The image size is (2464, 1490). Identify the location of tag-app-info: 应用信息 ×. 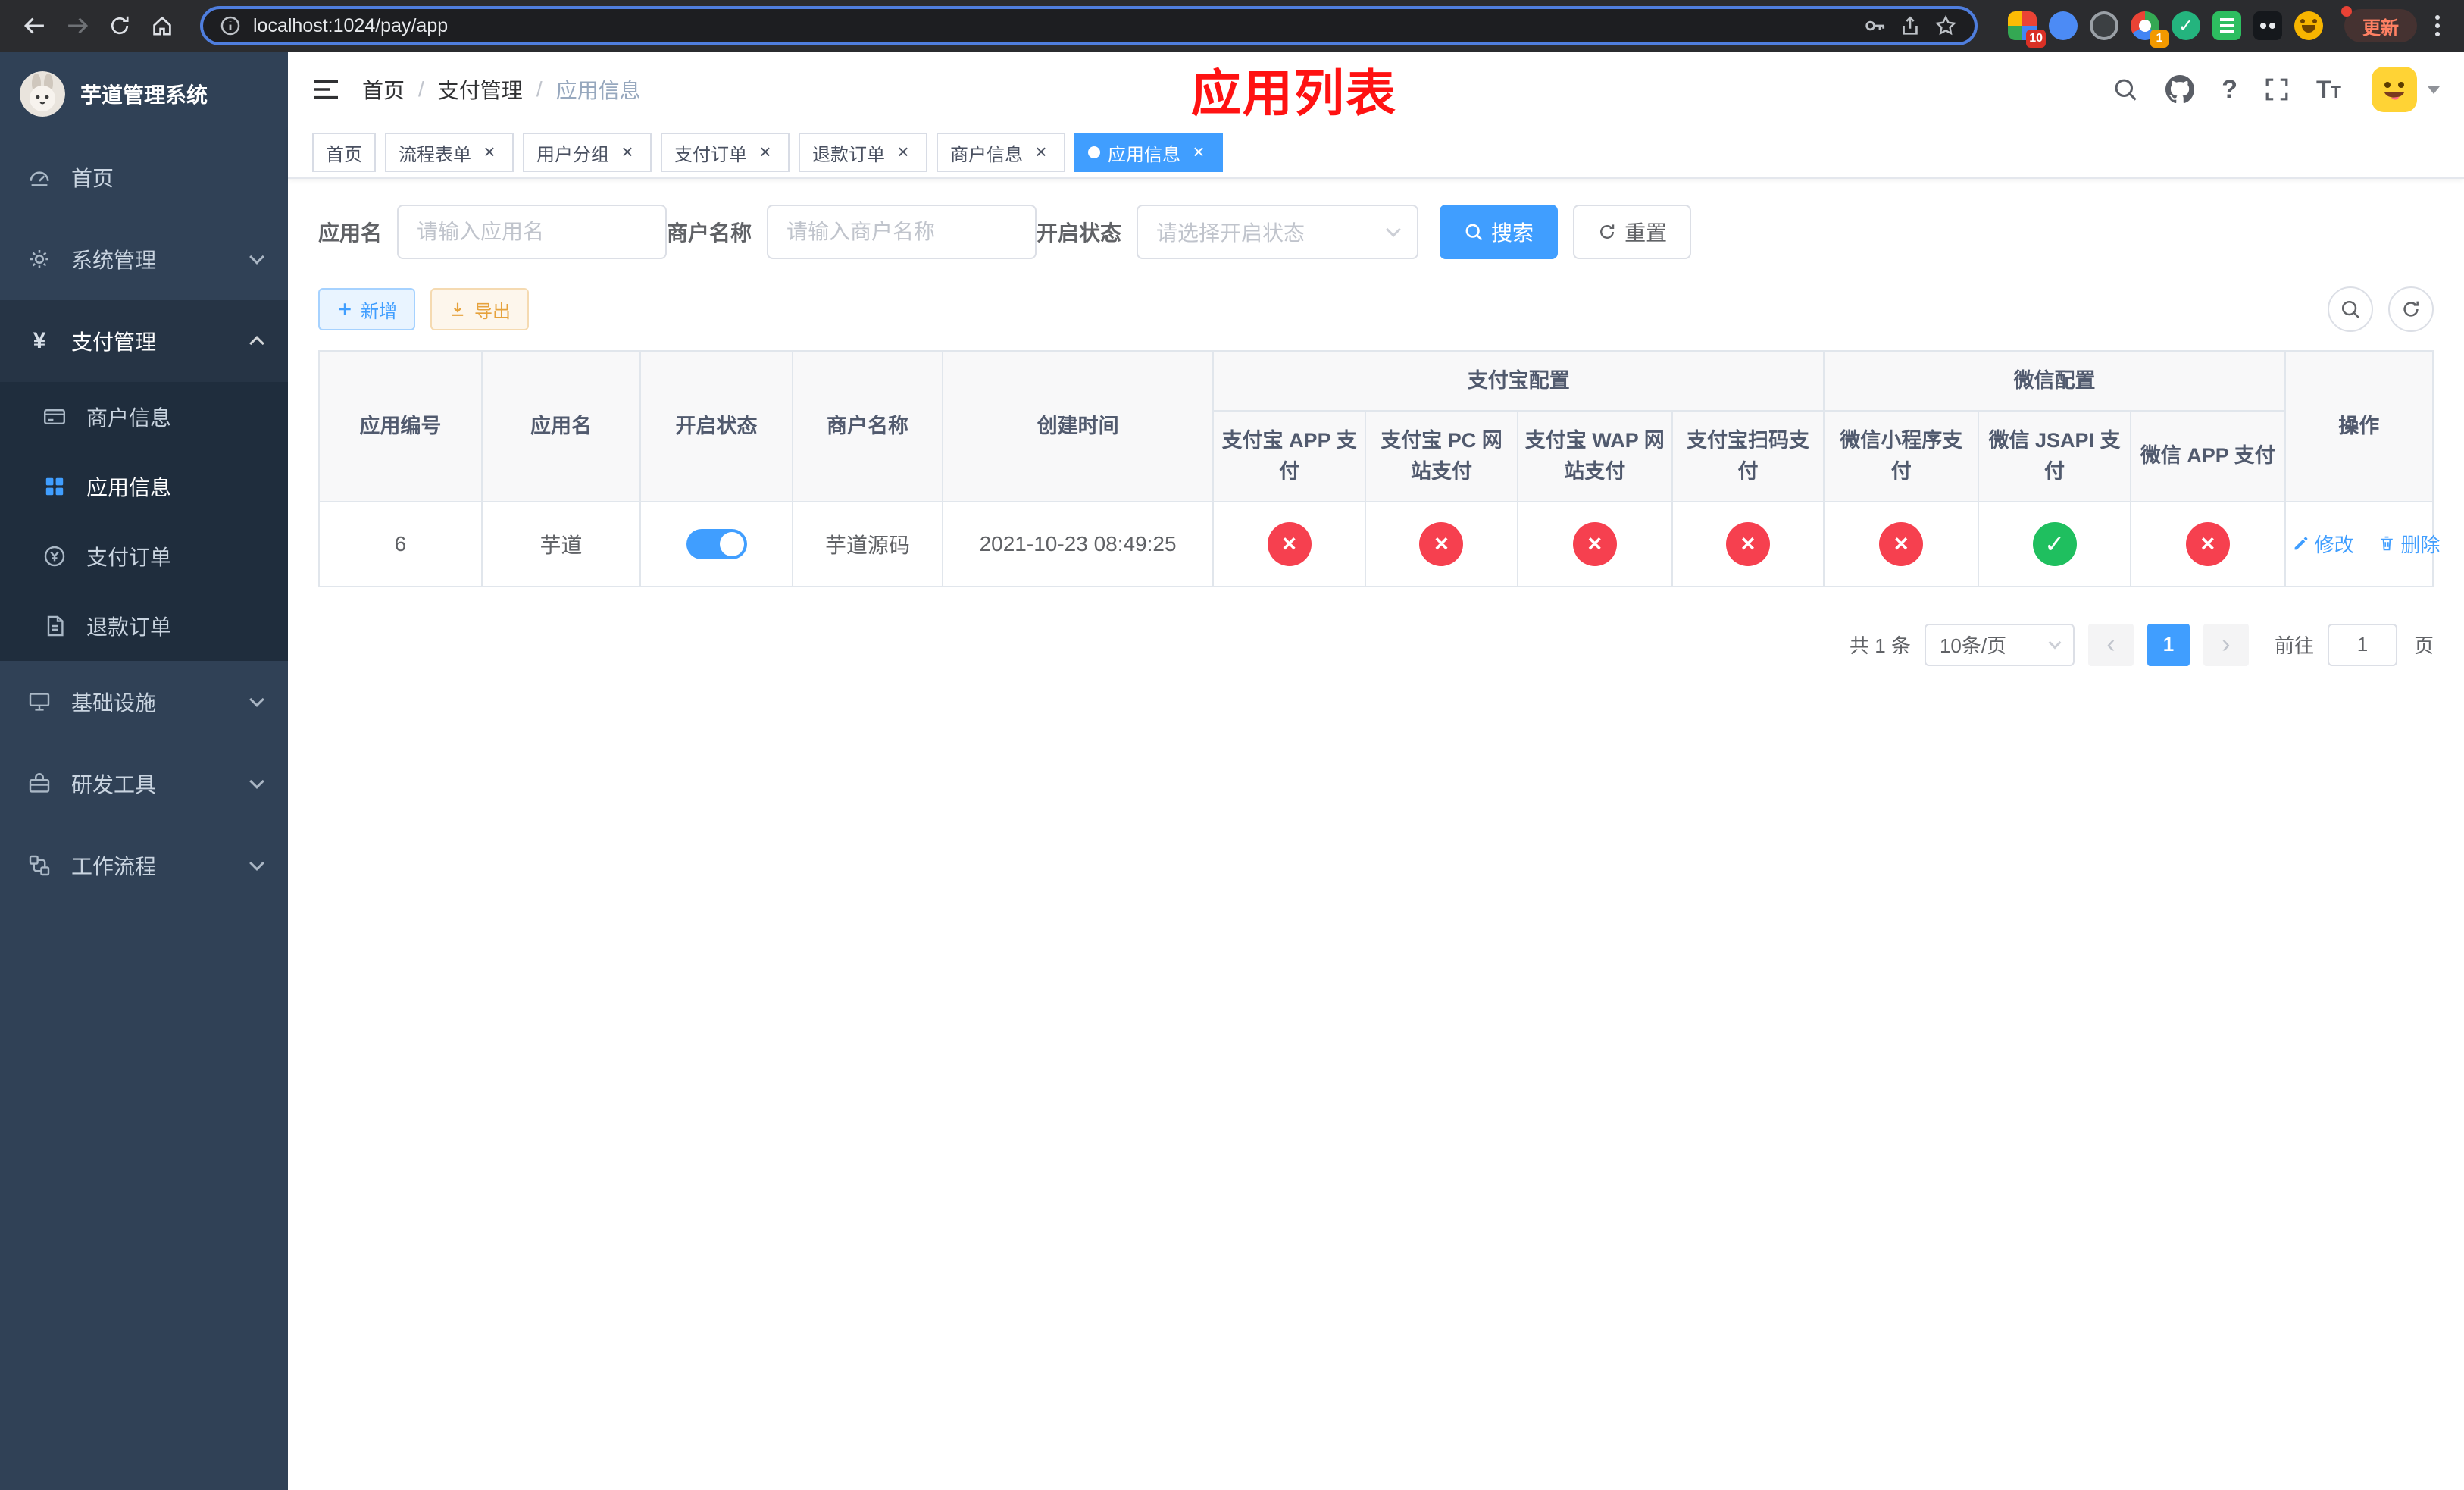
(1148, 152).